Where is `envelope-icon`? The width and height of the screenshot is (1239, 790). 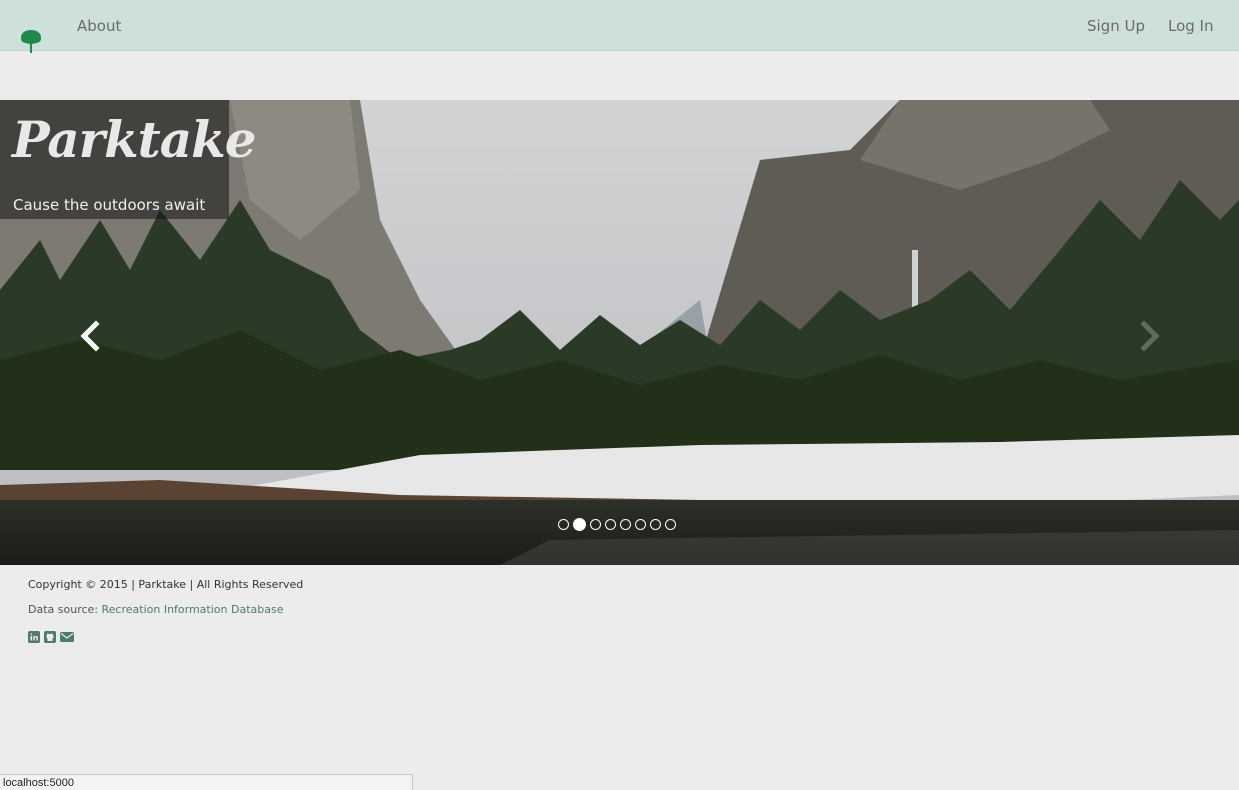
envelope-icon is located at coordinates (67, 637).